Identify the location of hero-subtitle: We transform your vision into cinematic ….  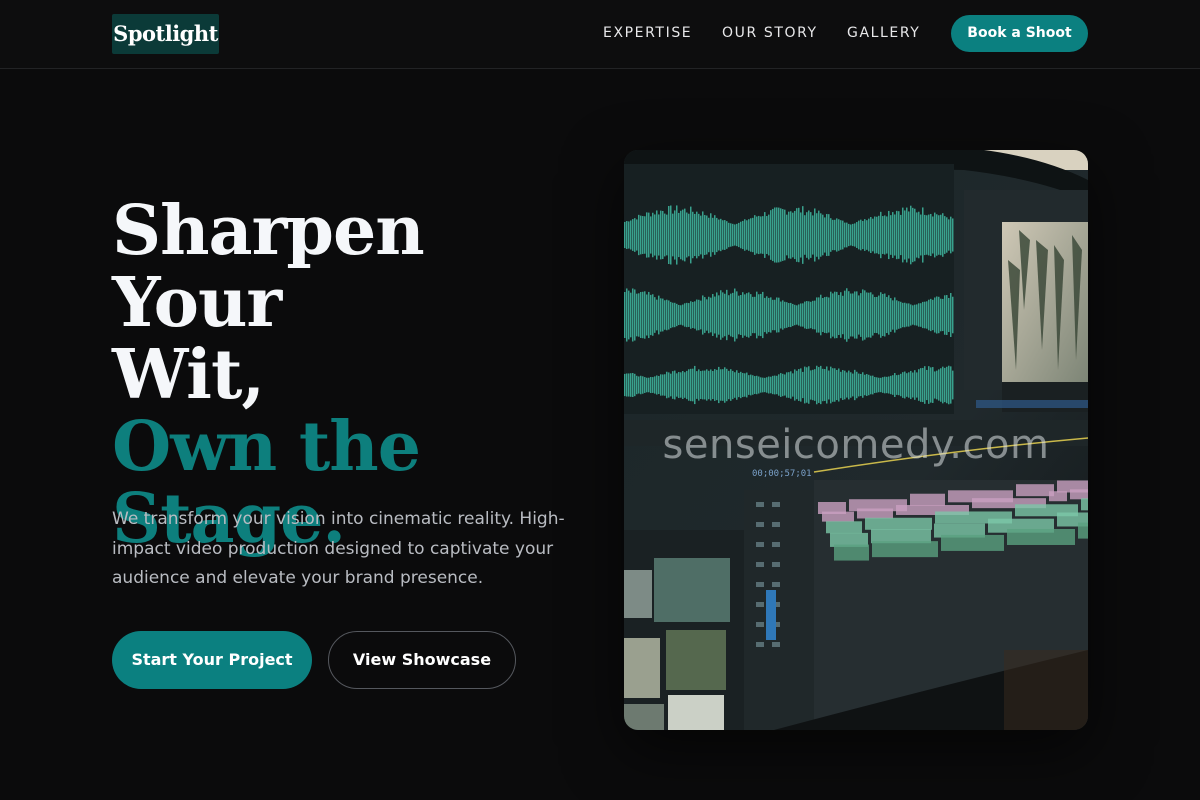
(338, 548).